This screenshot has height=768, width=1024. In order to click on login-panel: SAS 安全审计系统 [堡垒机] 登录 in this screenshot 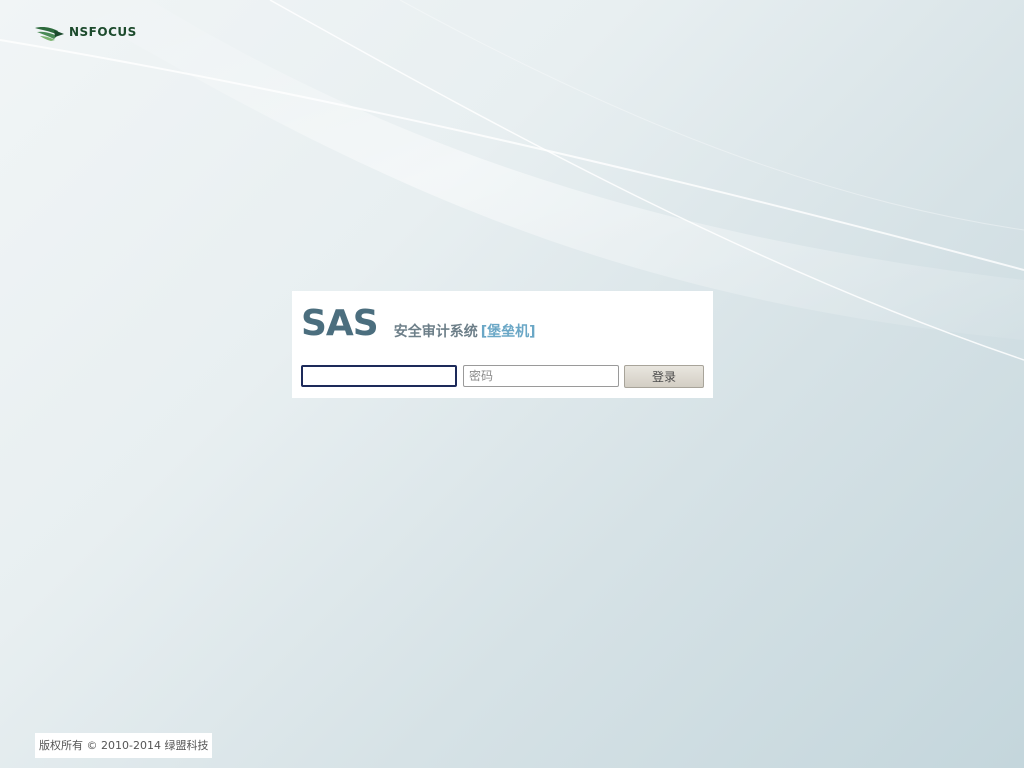, I will do `click(502, 344)`.